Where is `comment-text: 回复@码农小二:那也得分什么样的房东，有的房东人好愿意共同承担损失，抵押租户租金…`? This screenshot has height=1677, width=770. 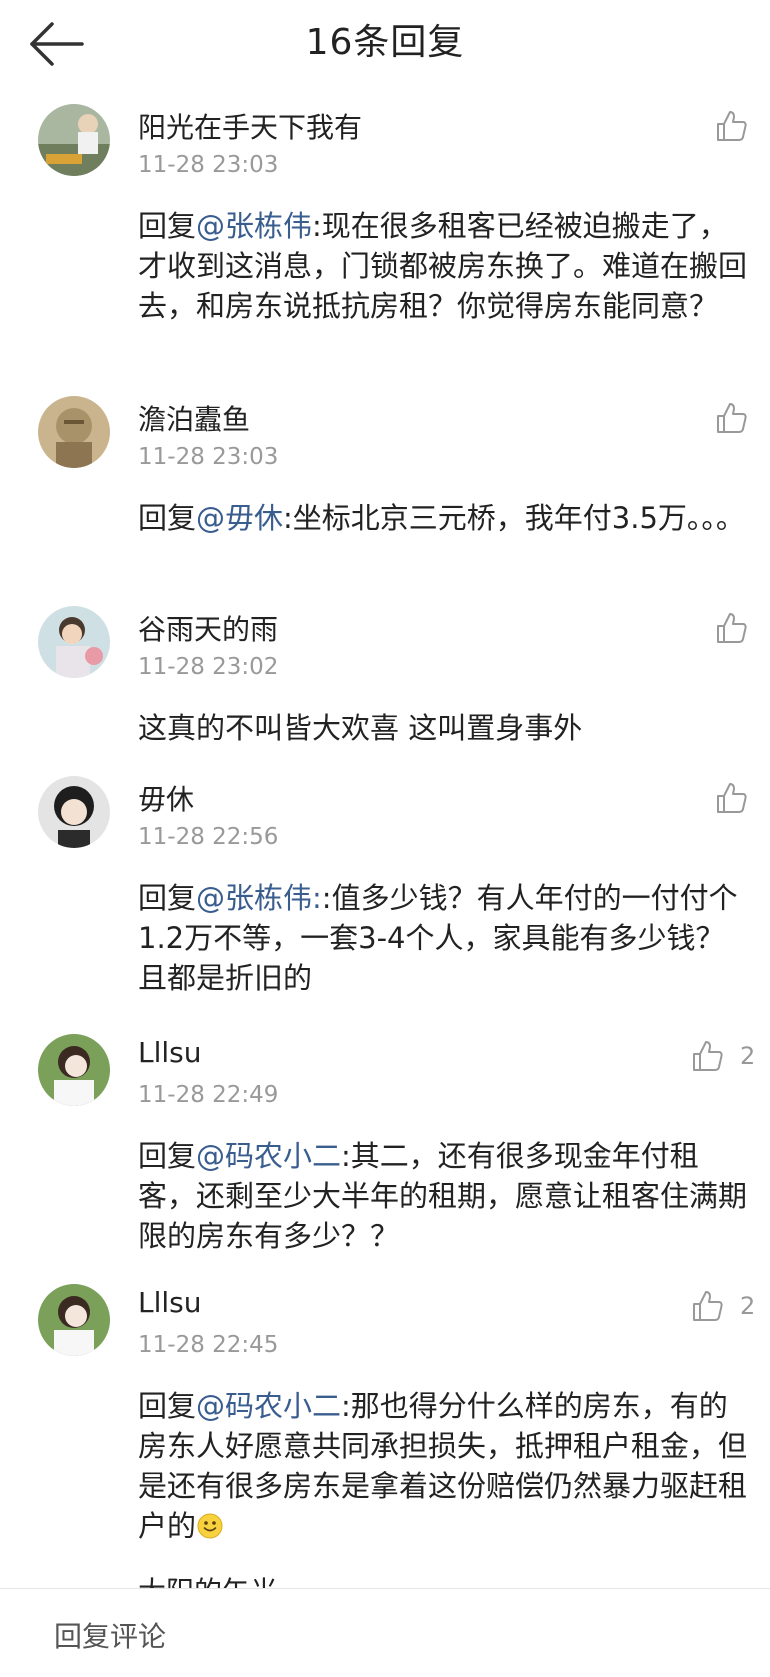 comment-text: 回复@码农小二:那也得分什么样的房东，有的房东人好愿意共同承担损失，抵押租户租金… is located at coordinates (443, 1466).